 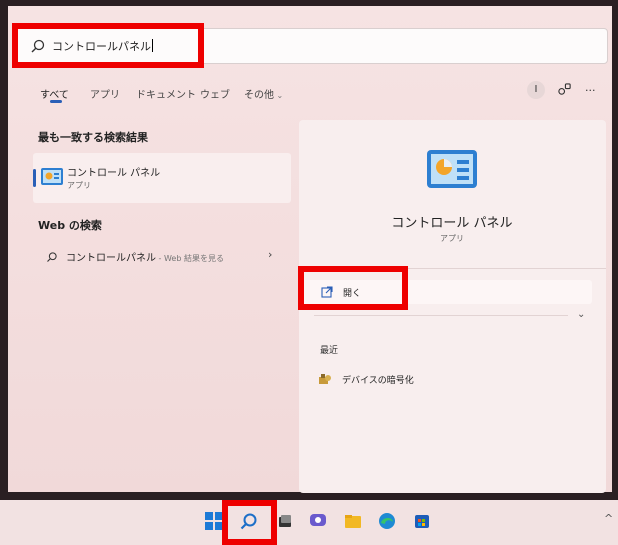 I want to click on detail-app-name: コントロール パネル, so click(x=452, y=223).